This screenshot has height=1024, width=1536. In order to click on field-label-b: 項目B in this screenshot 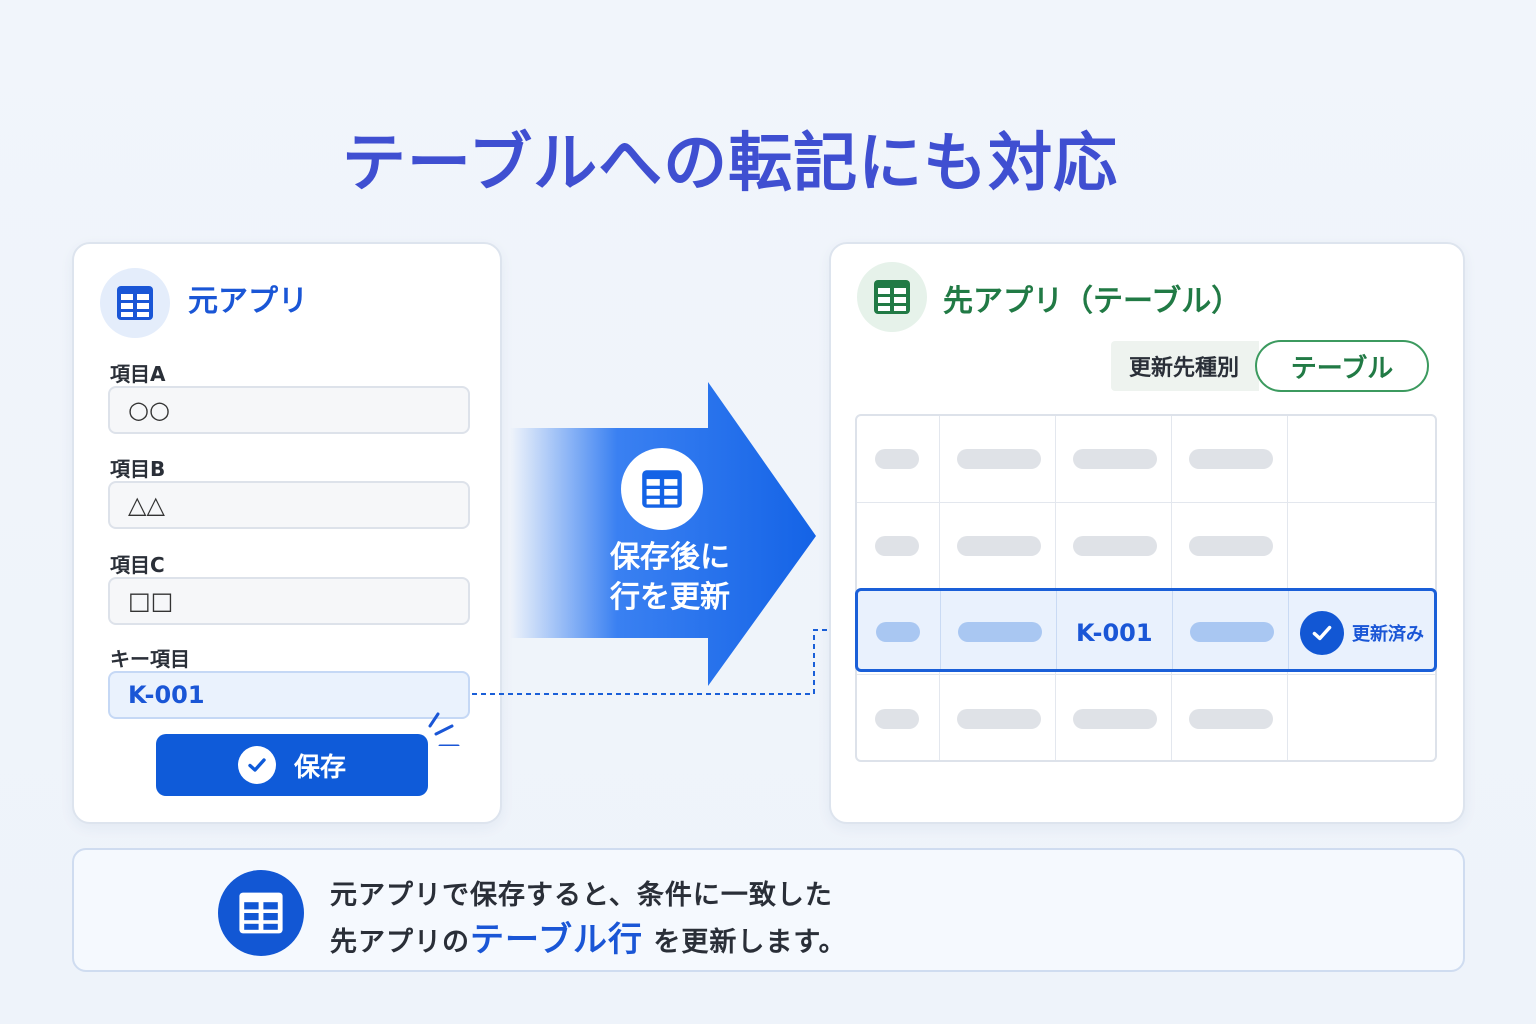, I will do `click(138, 469)`.